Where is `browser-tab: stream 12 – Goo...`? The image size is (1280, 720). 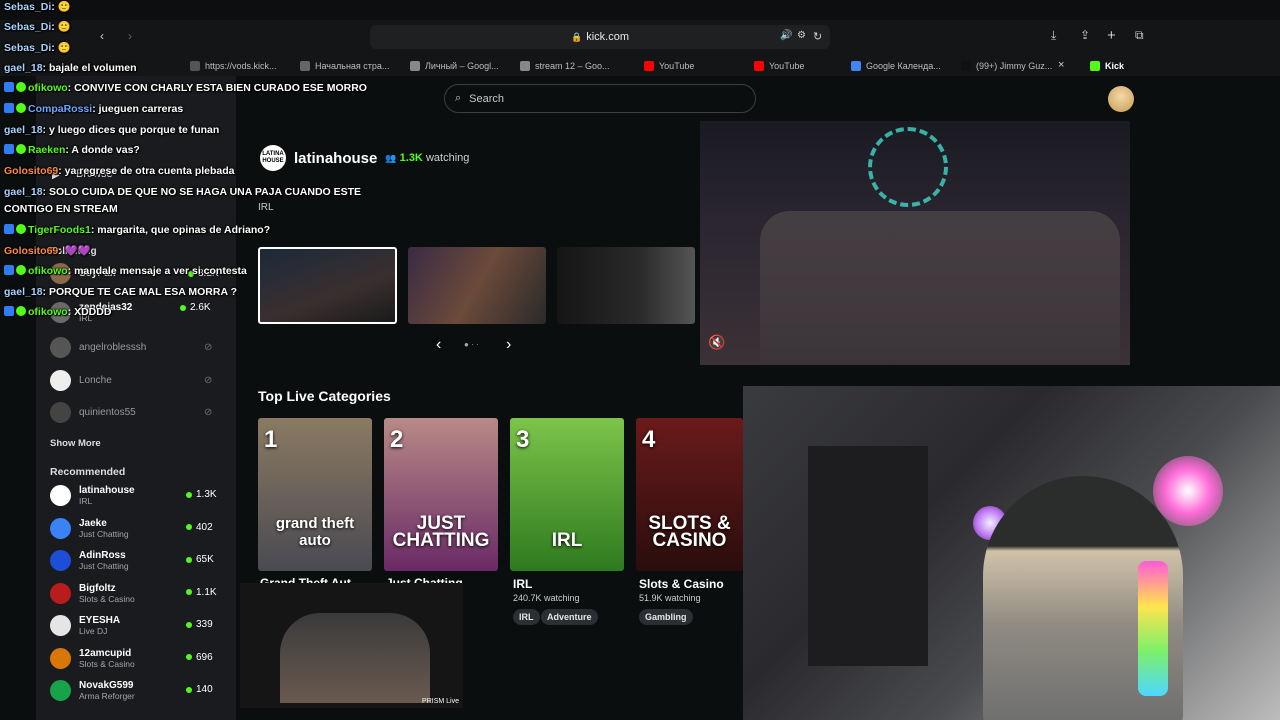 browser-tab: stream 12 – Goo... is located at coordinates (570, 66).